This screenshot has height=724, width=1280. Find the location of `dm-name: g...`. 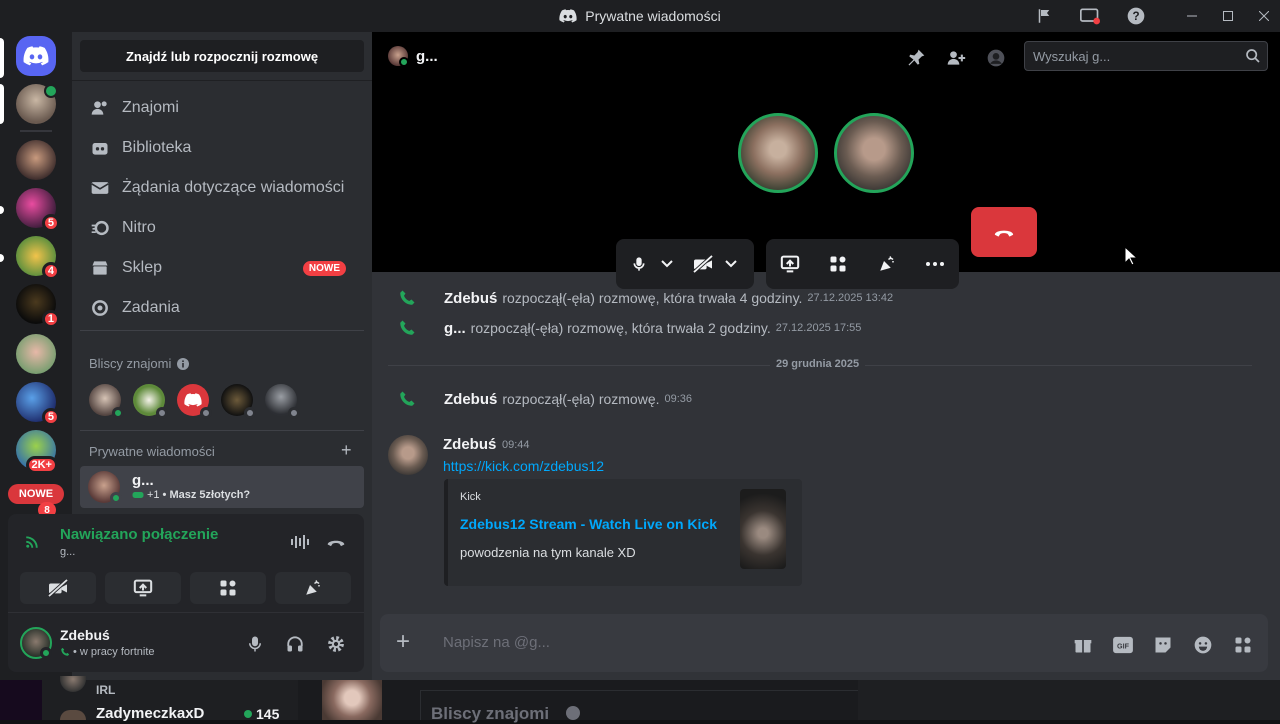

dm-name: g... is located at coordinates (143, 480).